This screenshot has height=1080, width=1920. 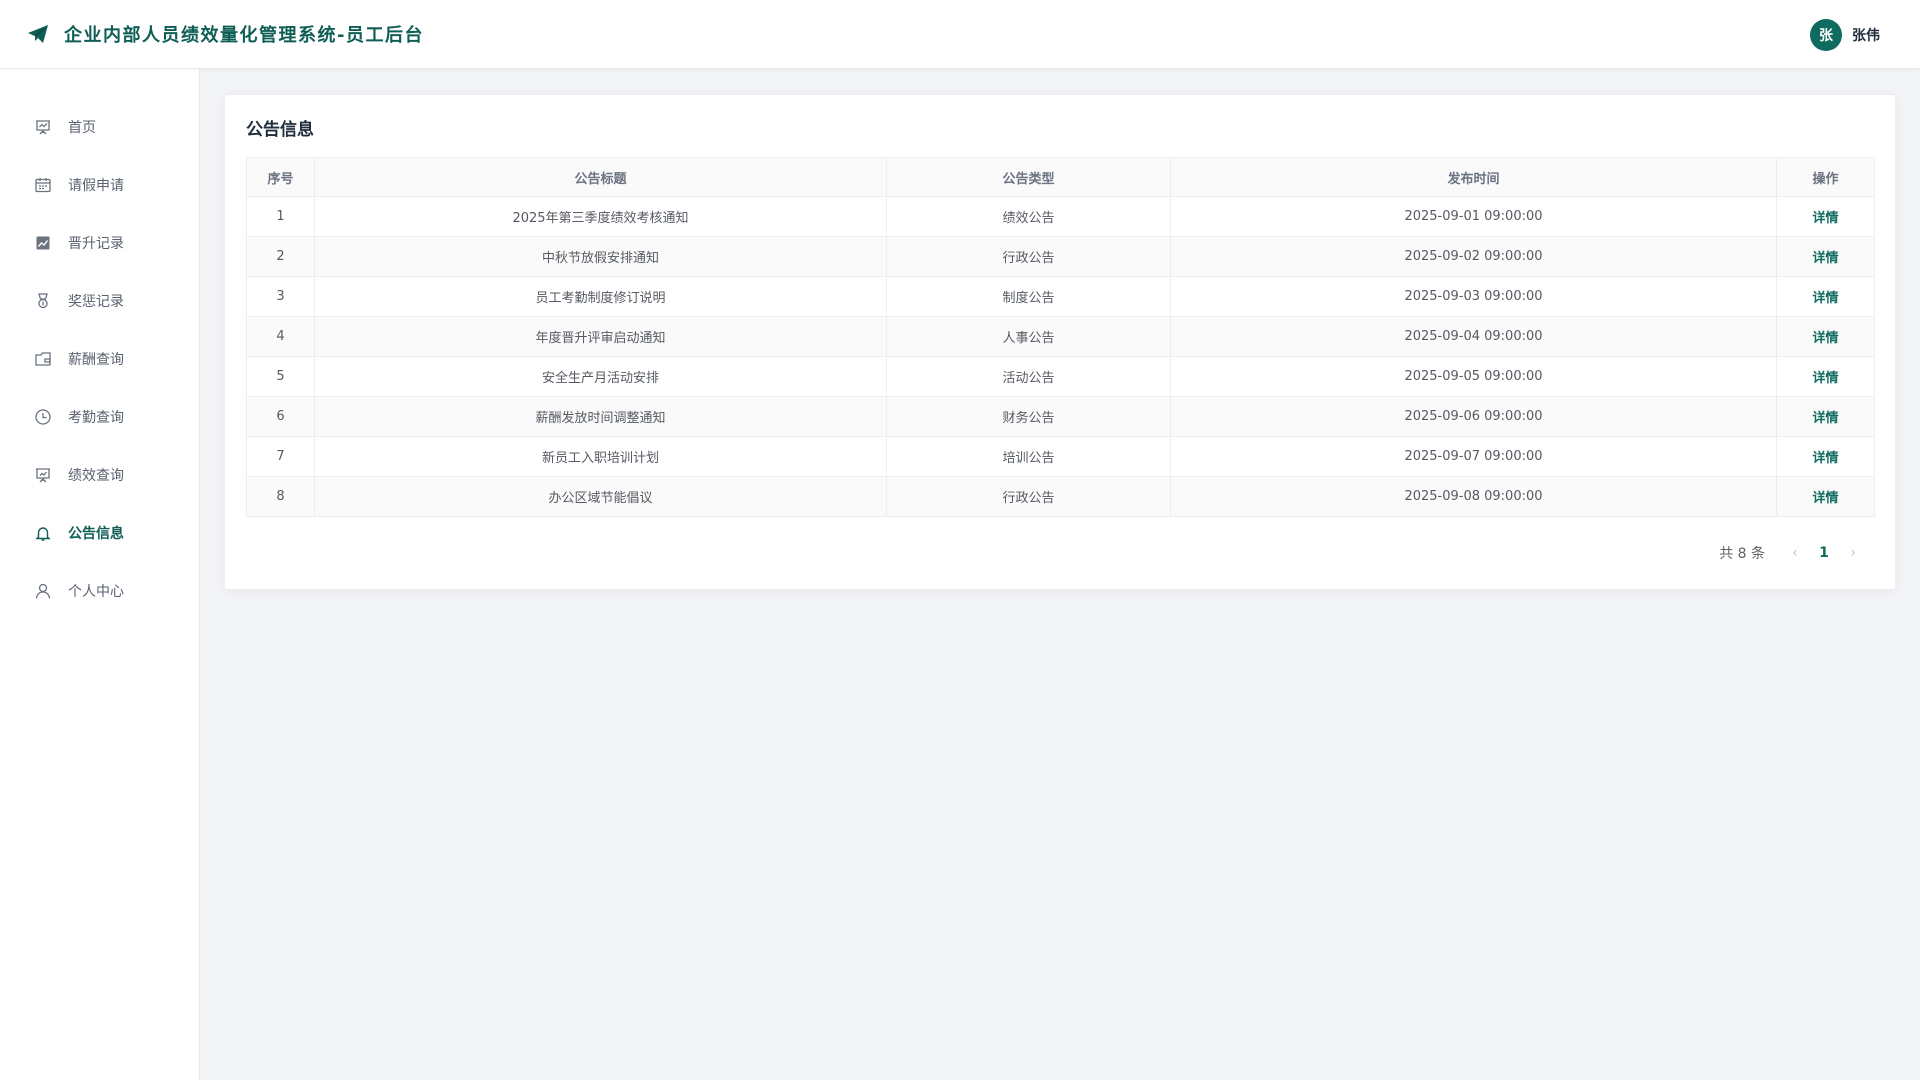 I want to click on table-row: 7 新员工入职培训计划 培训公告 2025-09-07 09:00:00 详情, so click(x=1060, y=456).